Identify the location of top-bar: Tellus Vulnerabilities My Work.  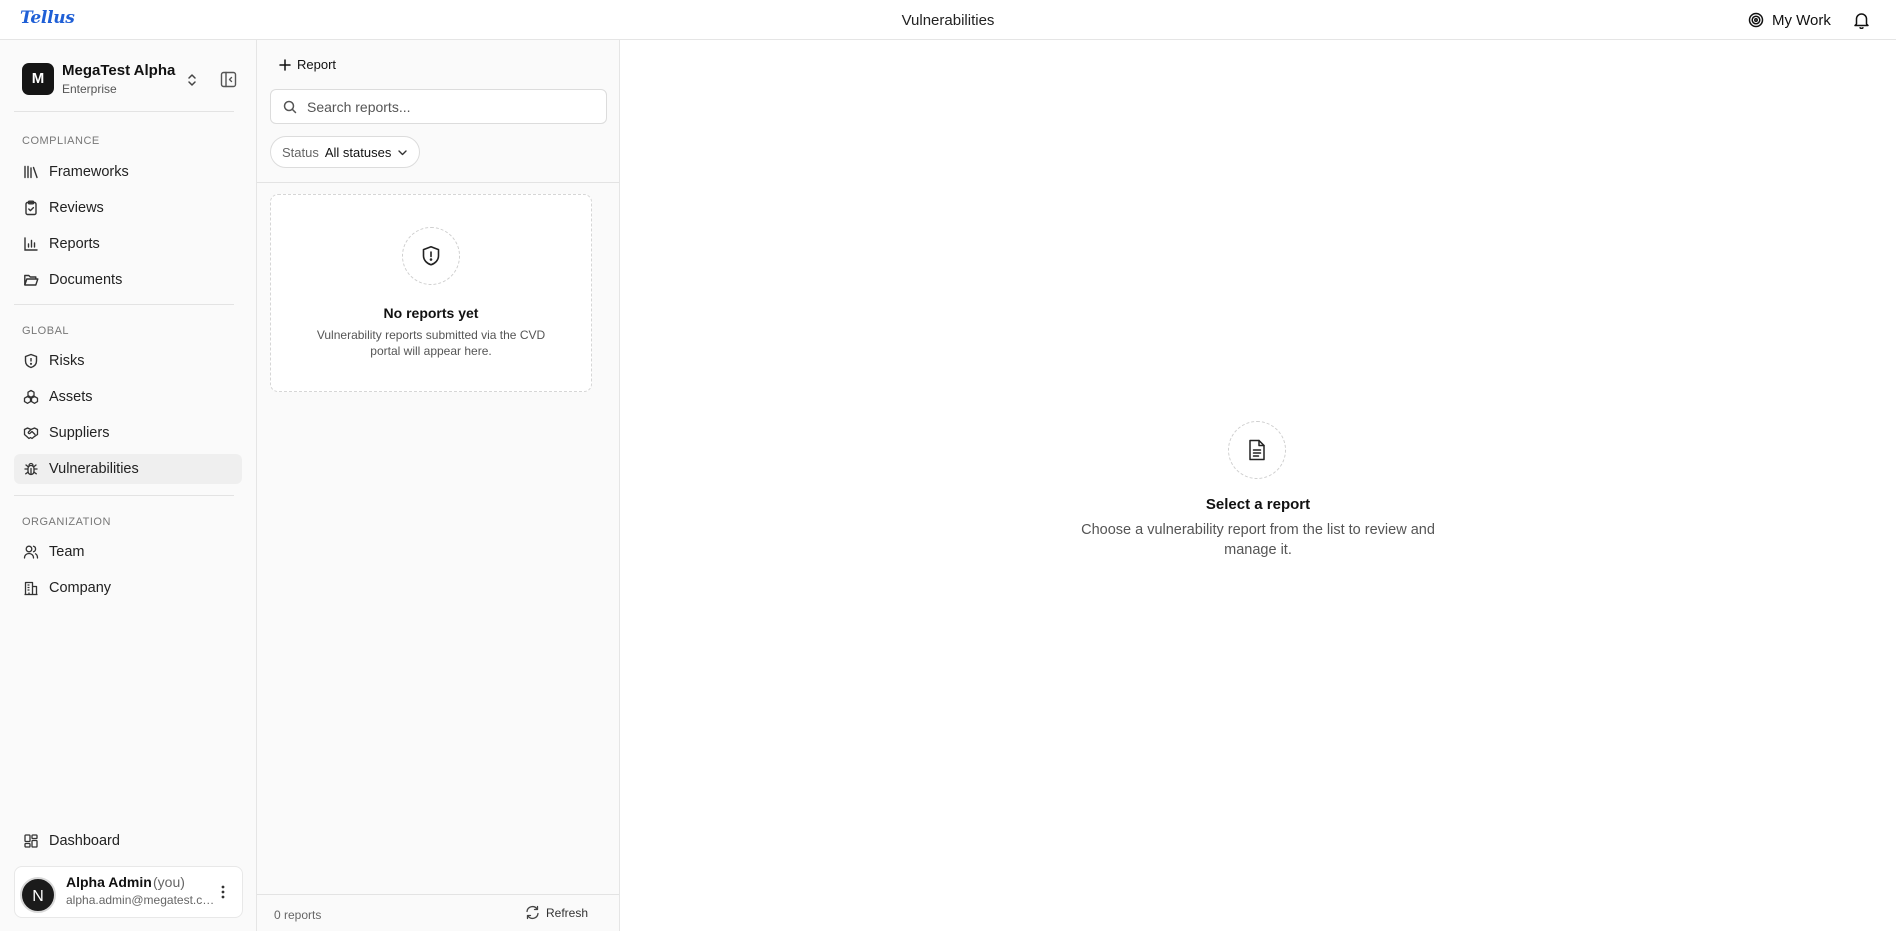
(948, 20).